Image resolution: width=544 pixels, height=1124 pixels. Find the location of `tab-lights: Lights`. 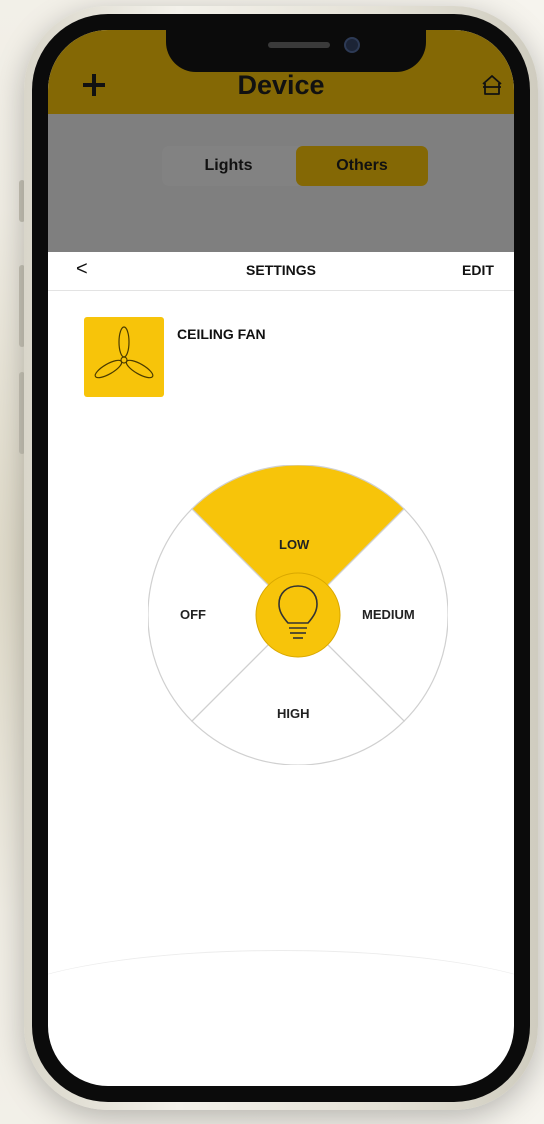

tab-lights: Lights is located at coordinates (228, 166).